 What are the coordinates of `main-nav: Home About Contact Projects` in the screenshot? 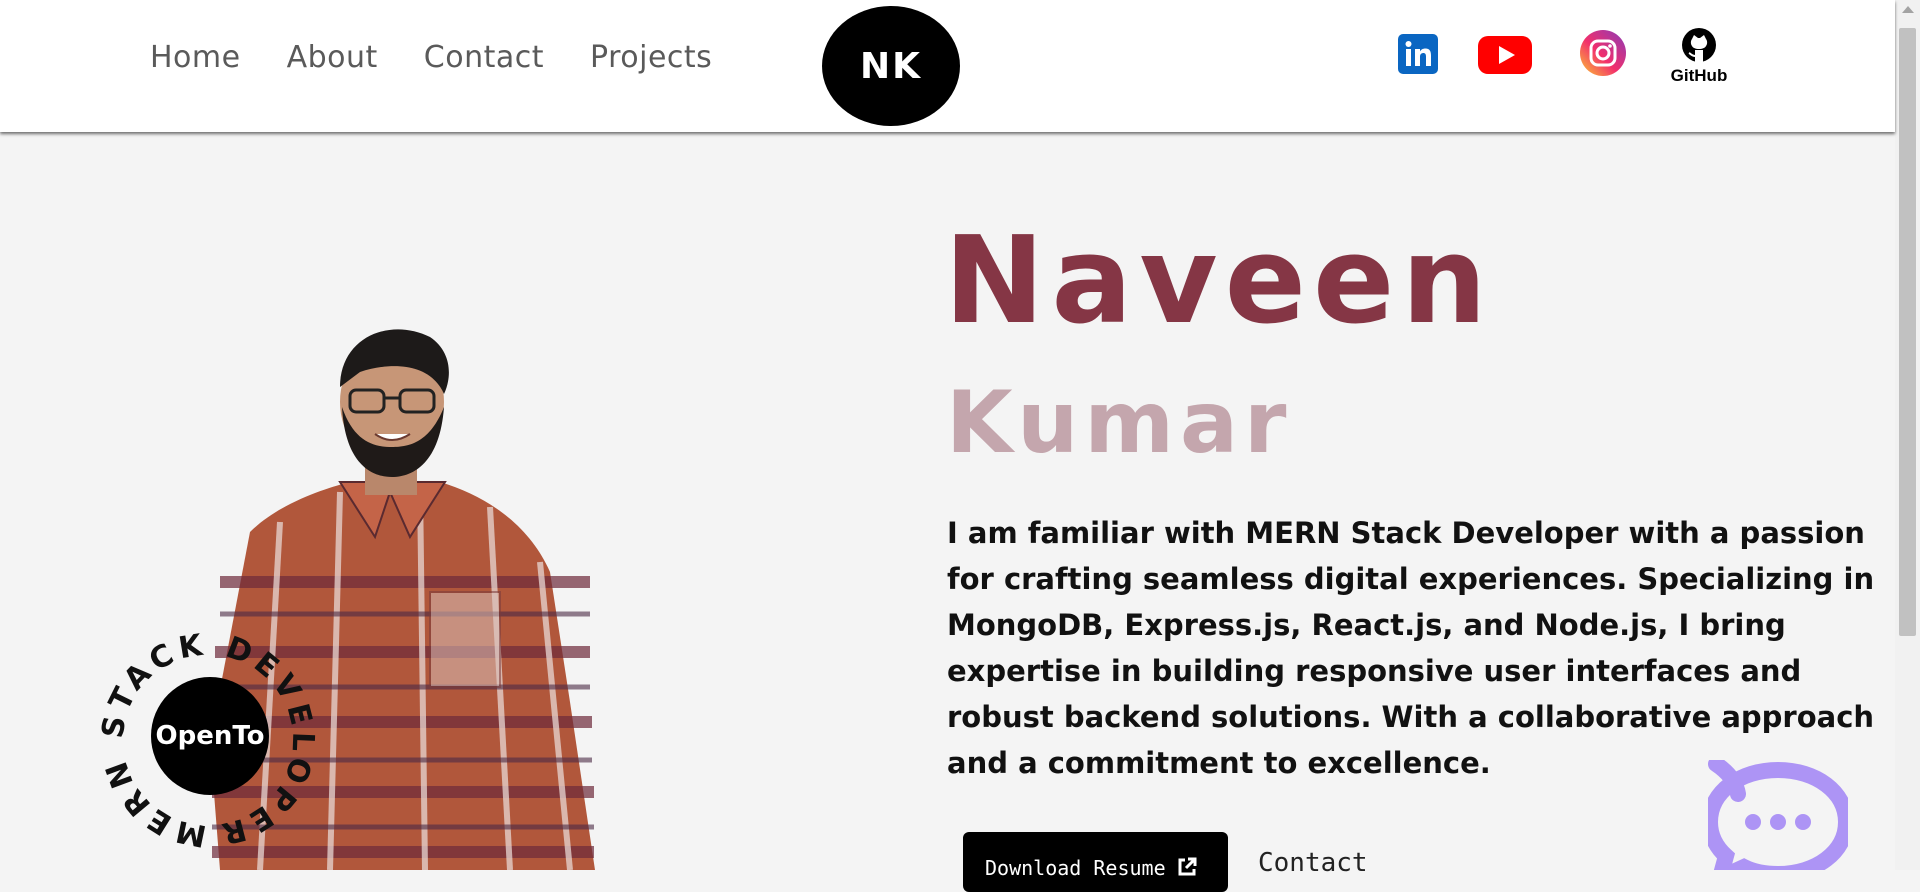 It's located at (431, 57).